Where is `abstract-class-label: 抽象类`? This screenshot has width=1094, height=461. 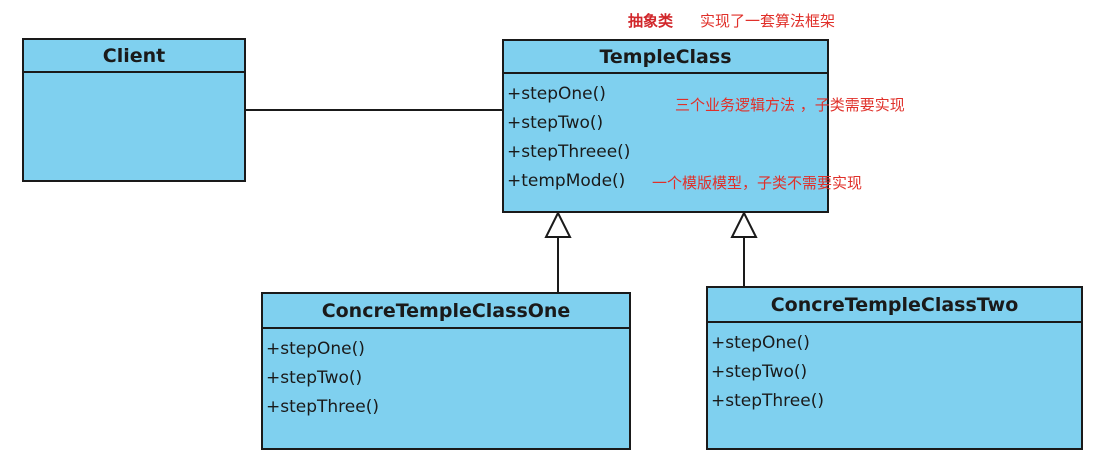
abstract-class-label: 抽象类 is located at coordinates (651, 21).